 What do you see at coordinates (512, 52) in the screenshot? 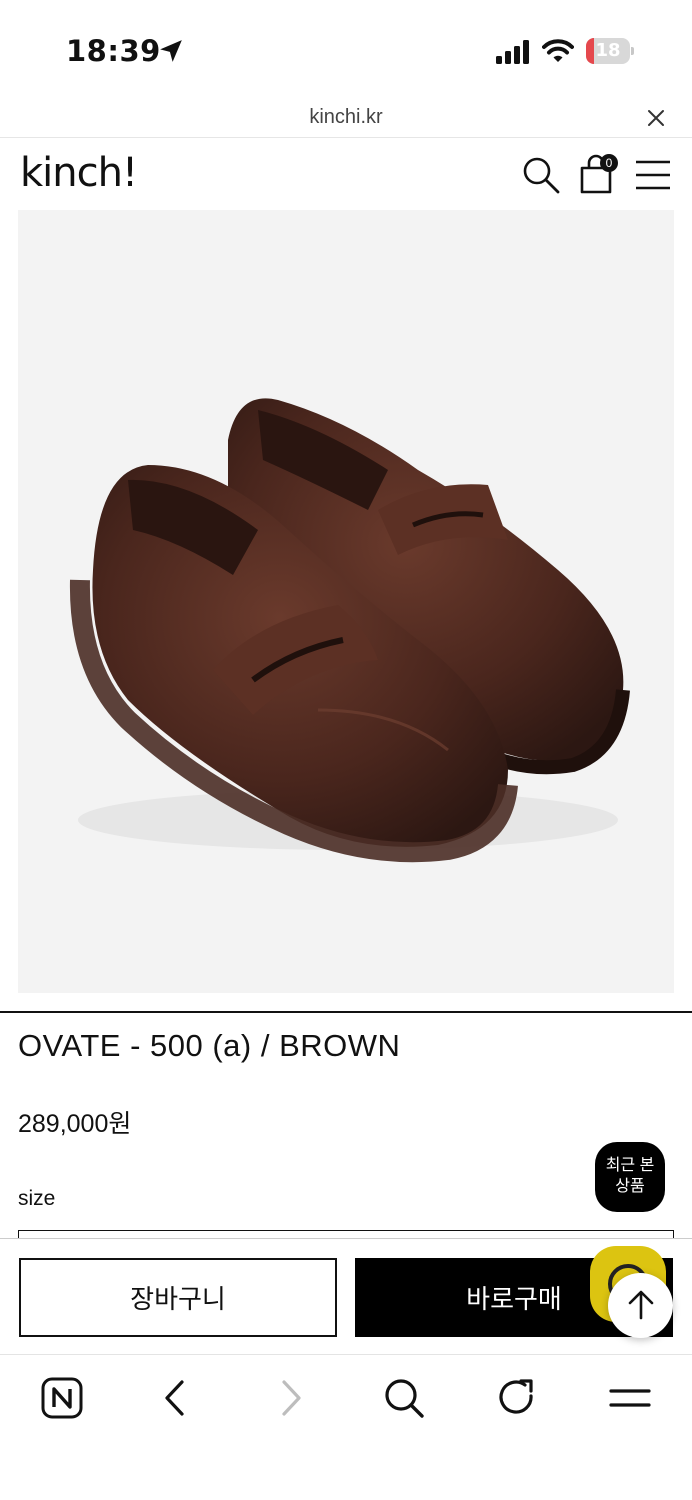
I see `signal-icon` at bounding box center [512, 52].